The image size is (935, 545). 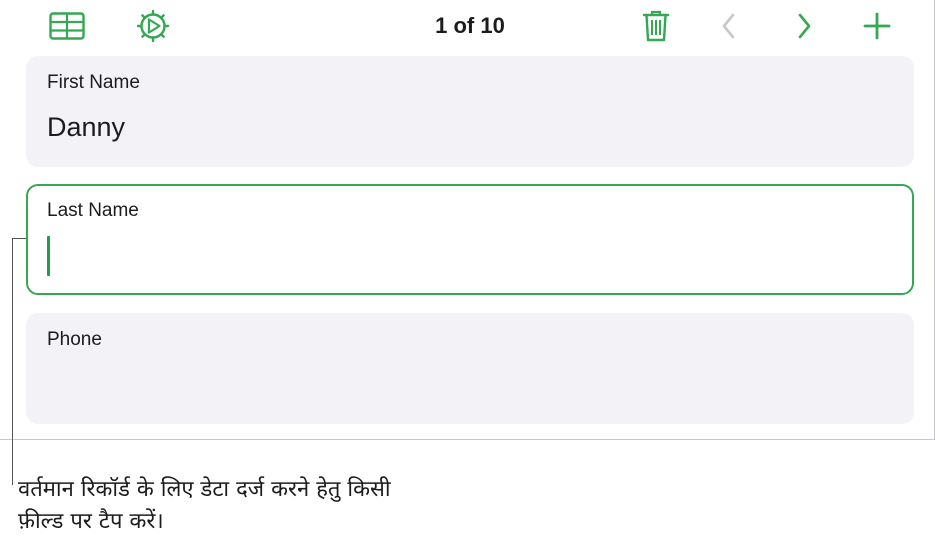 What do you see at coordinates (19, 238) in the screenshot?
I see `callout-leader-horizontal` at bounding box center [19, 238].